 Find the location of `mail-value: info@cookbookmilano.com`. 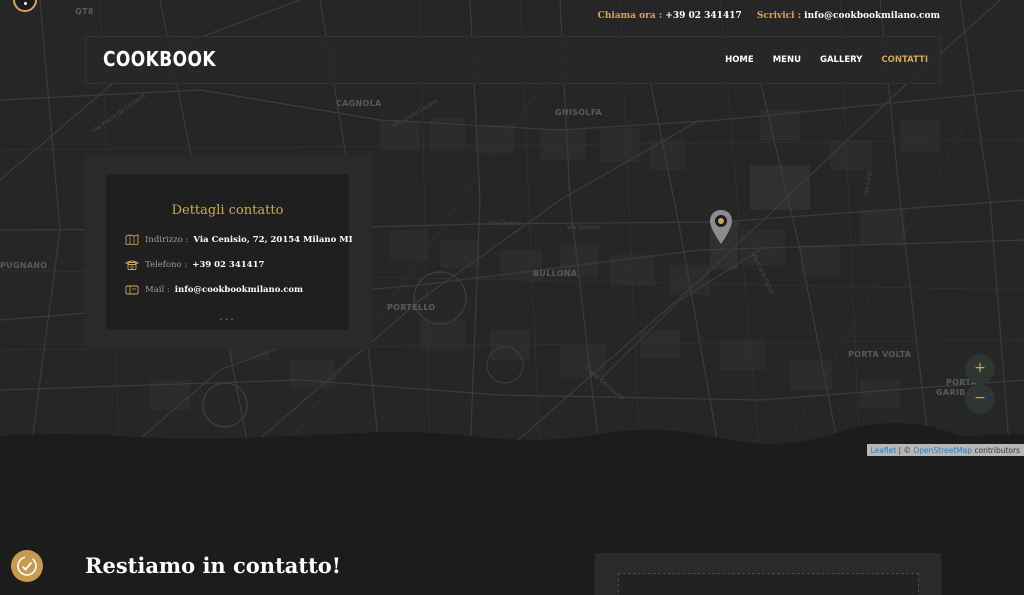

mail-value: info@cookbookmilano.com is located at coordinates (239, 290).